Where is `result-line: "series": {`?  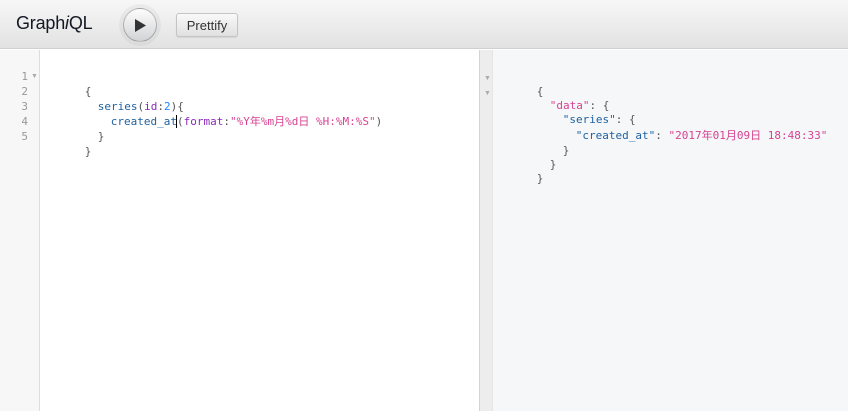 result-line: "series": { is located at coordinates (599, 119).